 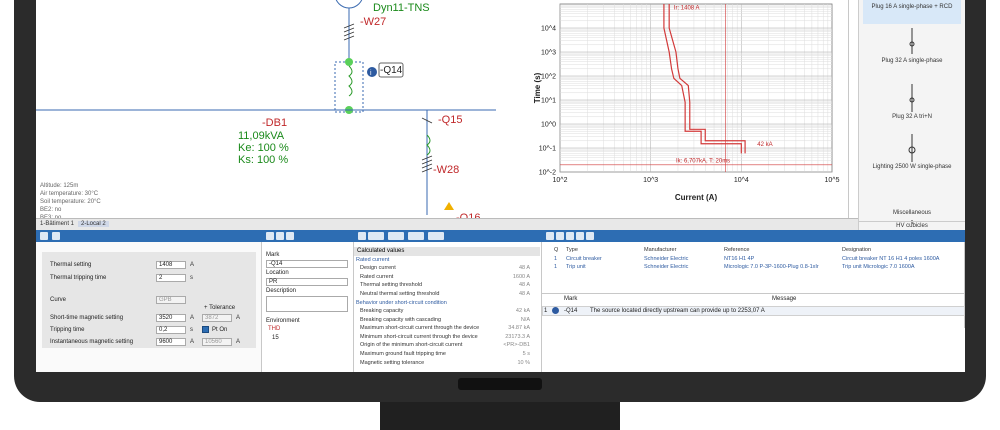 I want to click on col-manufacturer: Manufacturer, so click(x=660, y=250).